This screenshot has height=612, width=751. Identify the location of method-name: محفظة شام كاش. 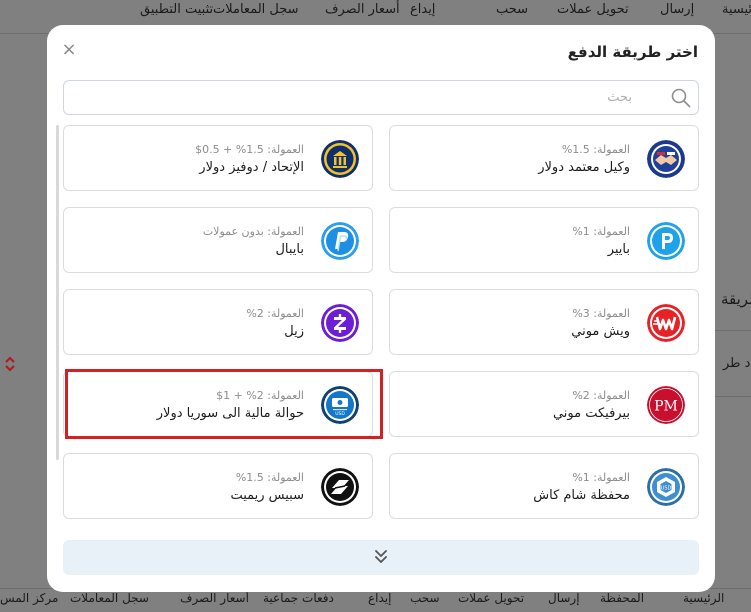
(581, 495).